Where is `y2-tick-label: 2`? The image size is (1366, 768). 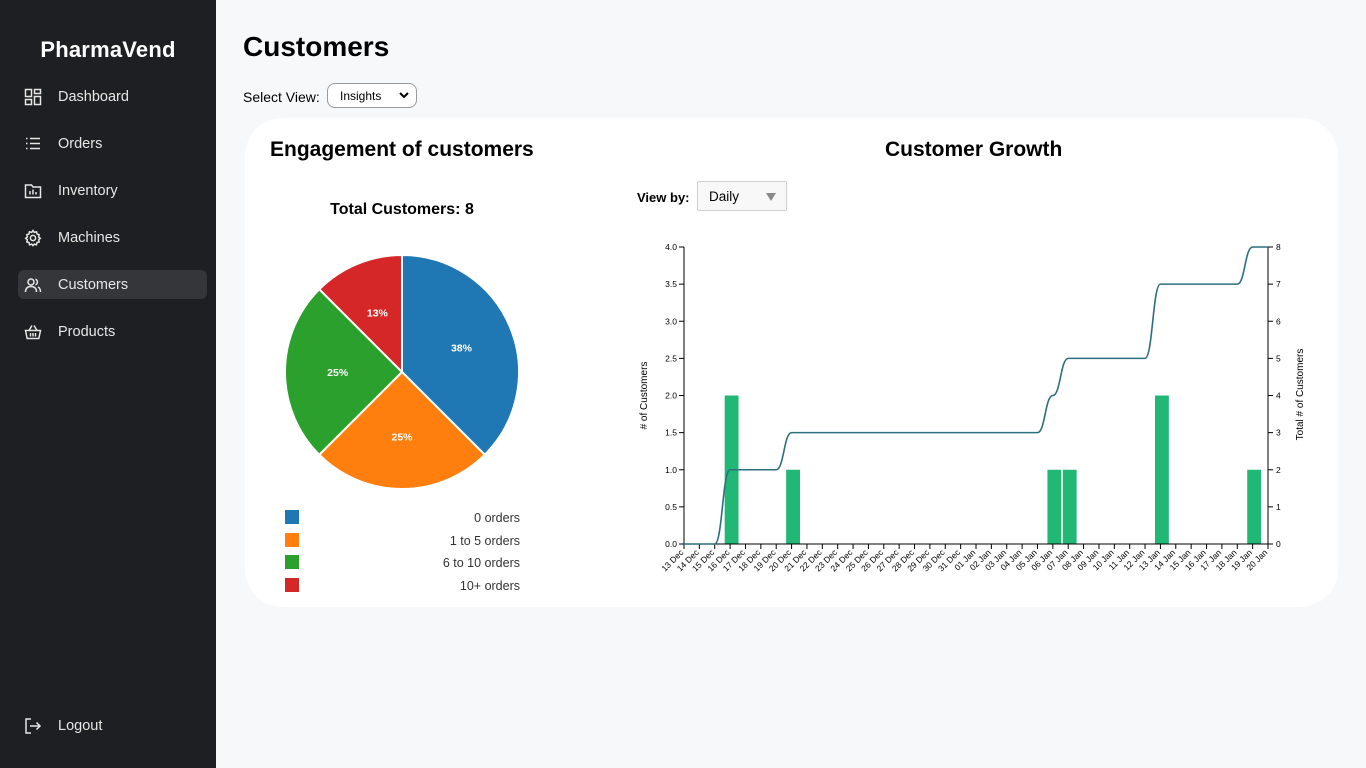
y2-tick-label: 2 is located at coordinates (1278, 470).